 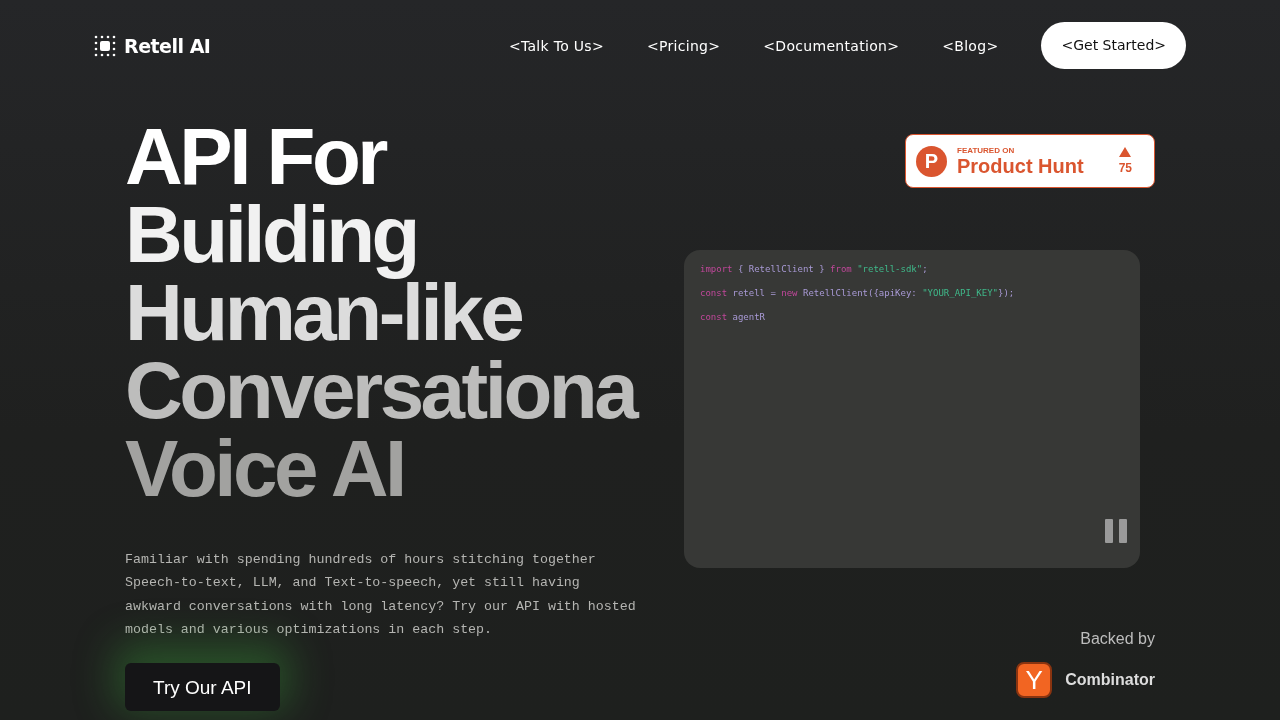 What do you see at coordinates (1110, 680) in the screenshot?
I see `combinator-label: Combinator` at bounding box center [1110, 680].